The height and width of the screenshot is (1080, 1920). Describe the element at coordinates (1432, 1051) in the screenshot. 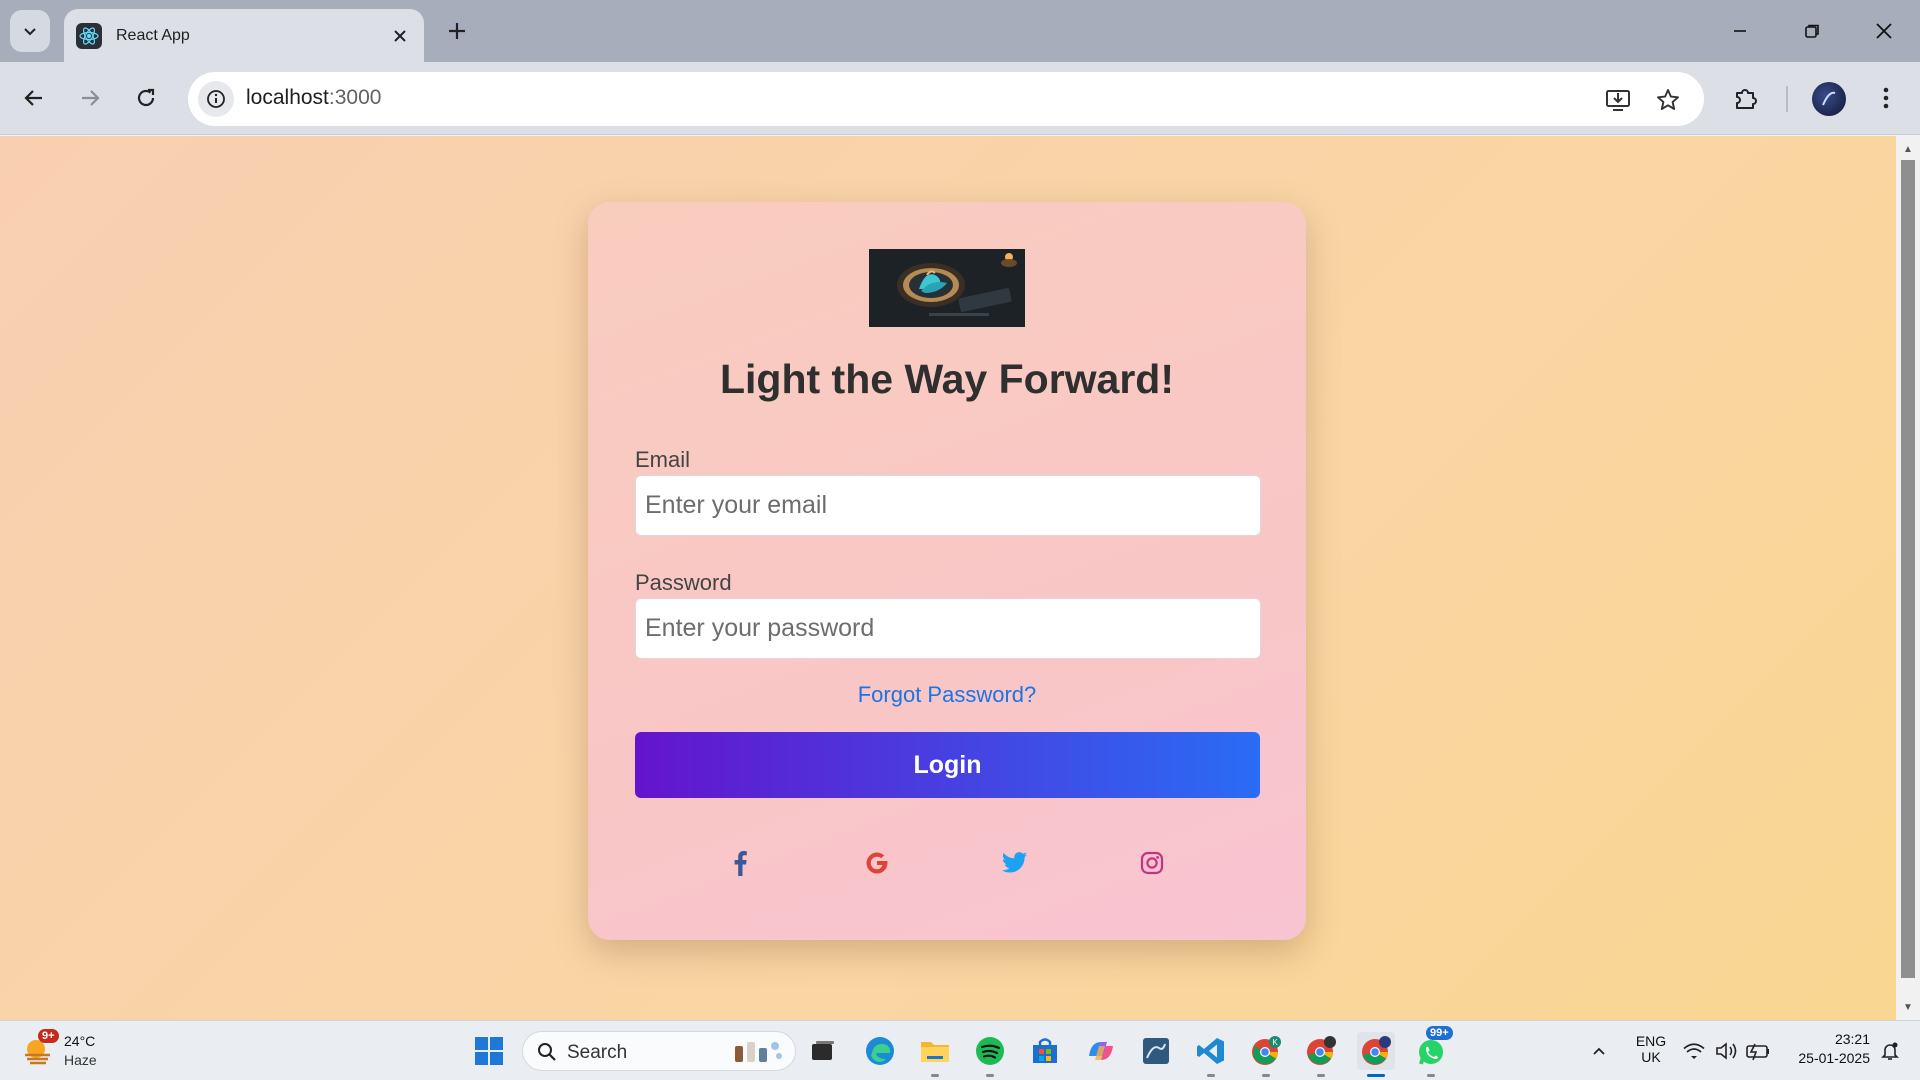

I see `whatsapp-app: 99+` at that location.